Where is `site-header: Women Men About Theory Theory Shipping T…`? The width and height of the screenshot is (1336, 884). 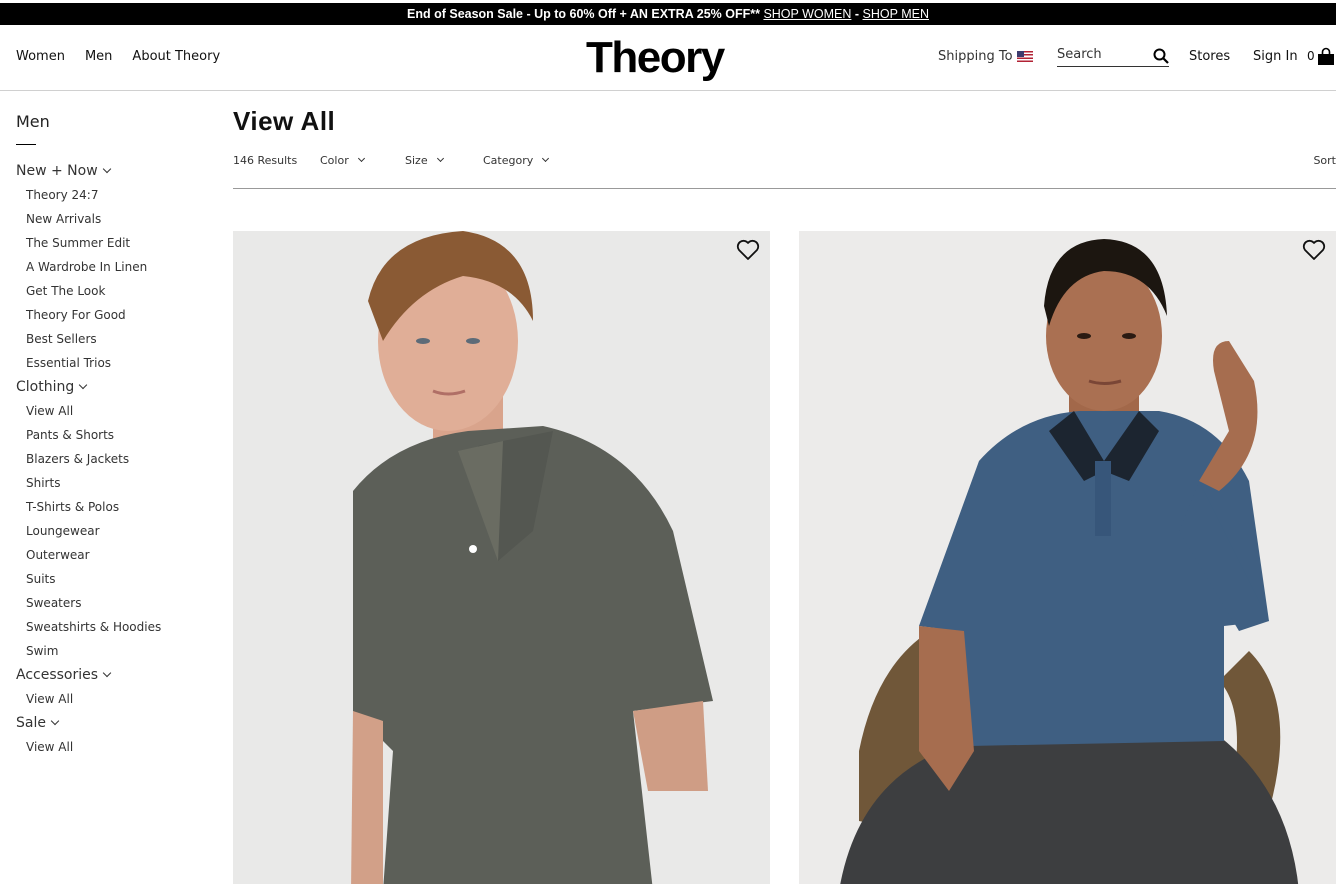 site-header: Women Men About Theory Theory Shipping T… is located at coordinates (668, 58).